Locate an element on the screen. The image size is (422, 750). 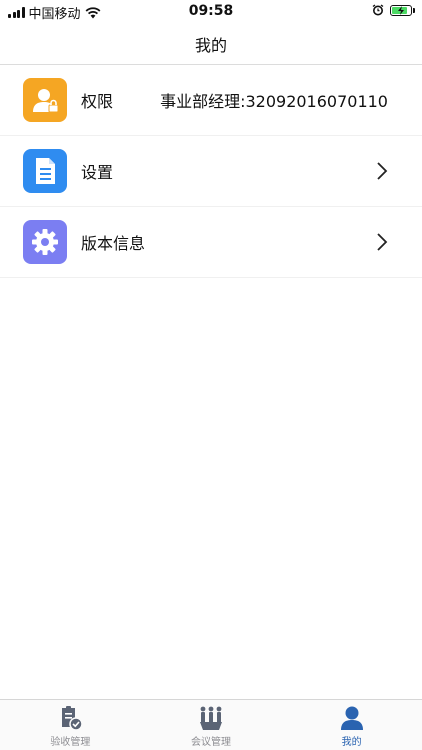
person-icon is located at coordinates (351, 718).